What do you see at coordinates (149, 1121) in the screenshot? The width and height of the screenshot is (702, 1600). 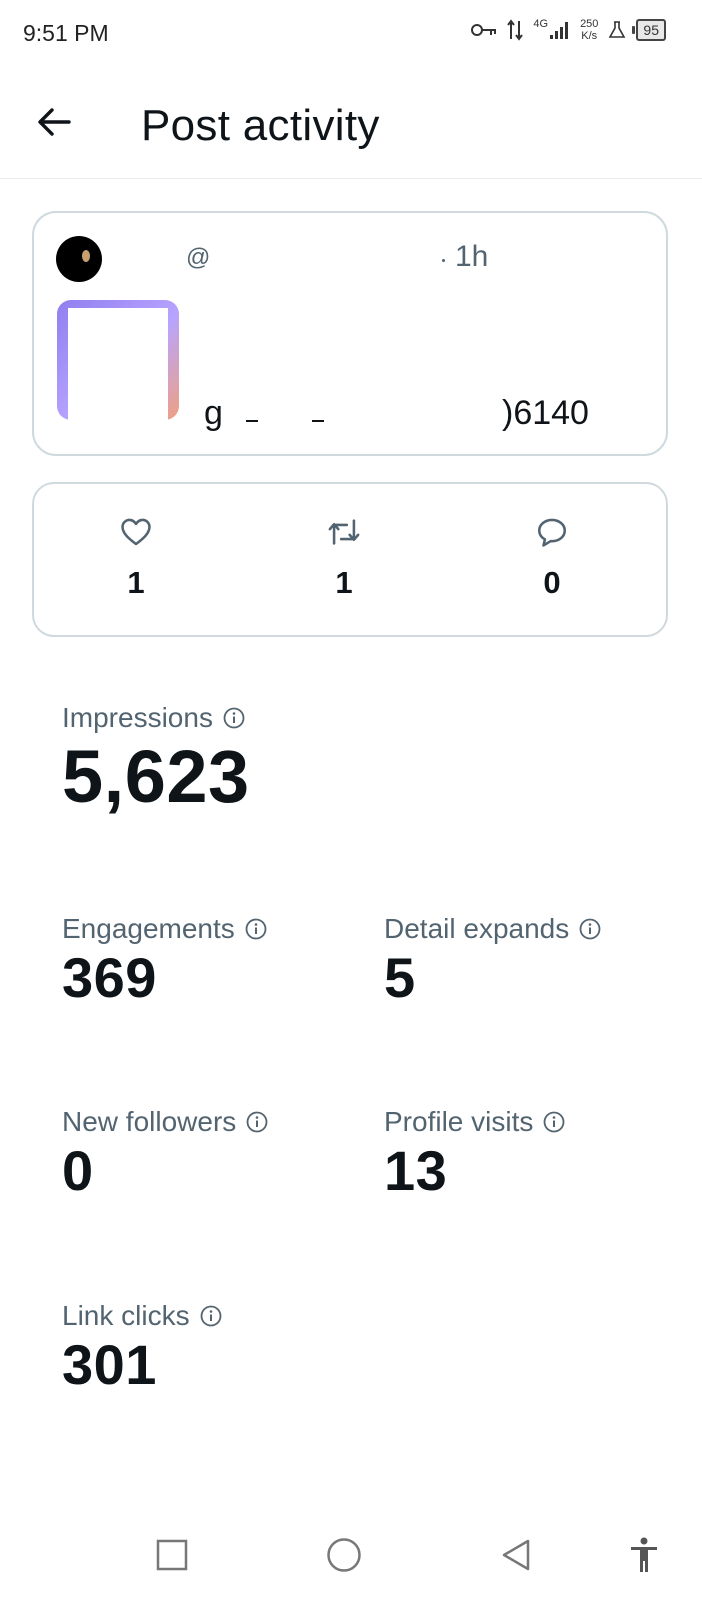 I see `new-followers-label: New followers` at bounding box center [149, 1121].